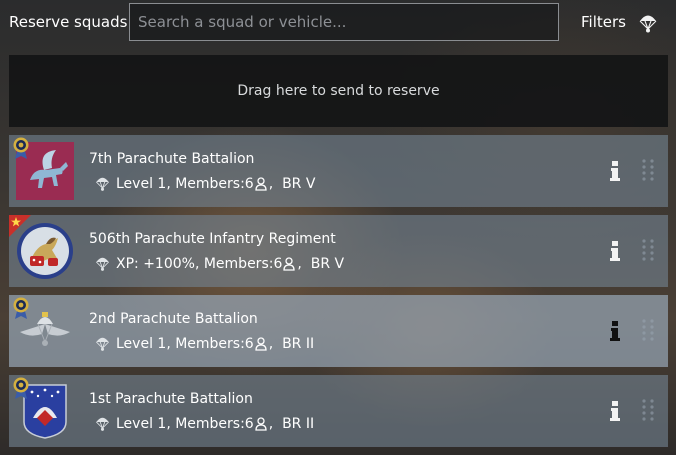 Image resolution: width=676 pixels, height=455 pixels. I want to click on dropzone-label: Drag here to send to reserve, so click(338, 91).